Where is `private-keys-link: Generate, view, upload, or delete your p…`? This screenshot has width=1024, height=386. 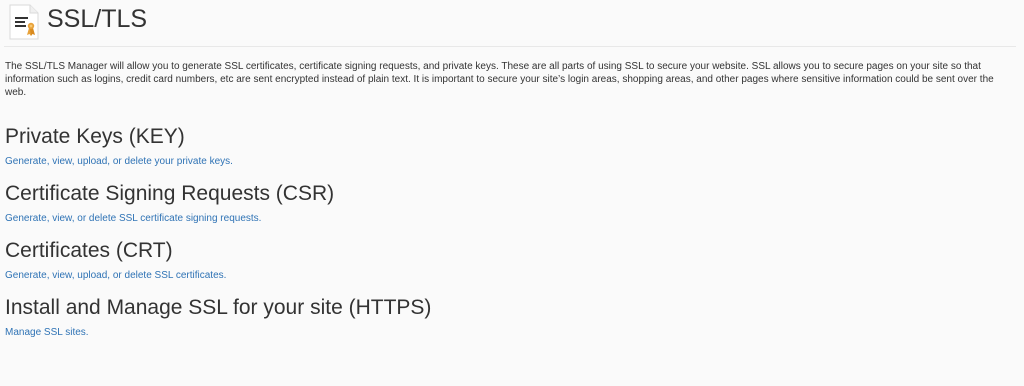 private-keys-link: Generate, view, upload, or delete your p… is located at coordinates (119, 161).